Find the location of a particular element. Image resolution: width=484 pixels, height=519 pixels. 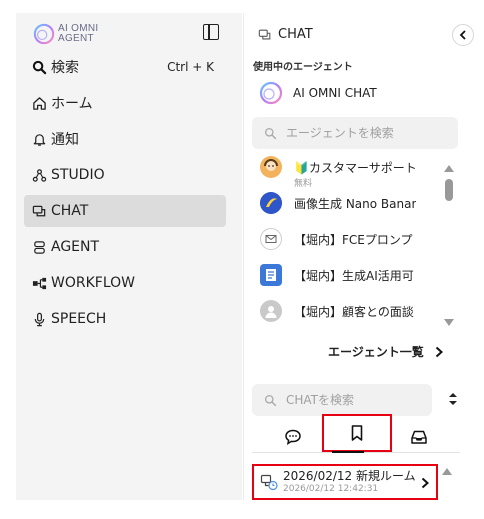

banana-avatar-icon is located at coordinates (271, 203).